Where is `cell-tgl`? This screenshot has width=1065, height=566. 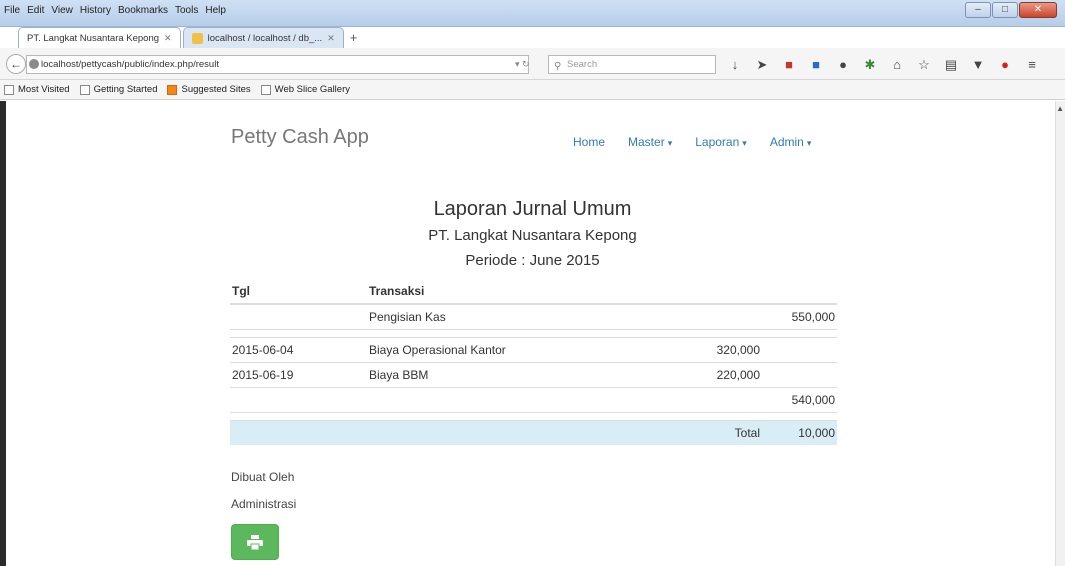
cell-tgl is located at coordinates (298, 399).